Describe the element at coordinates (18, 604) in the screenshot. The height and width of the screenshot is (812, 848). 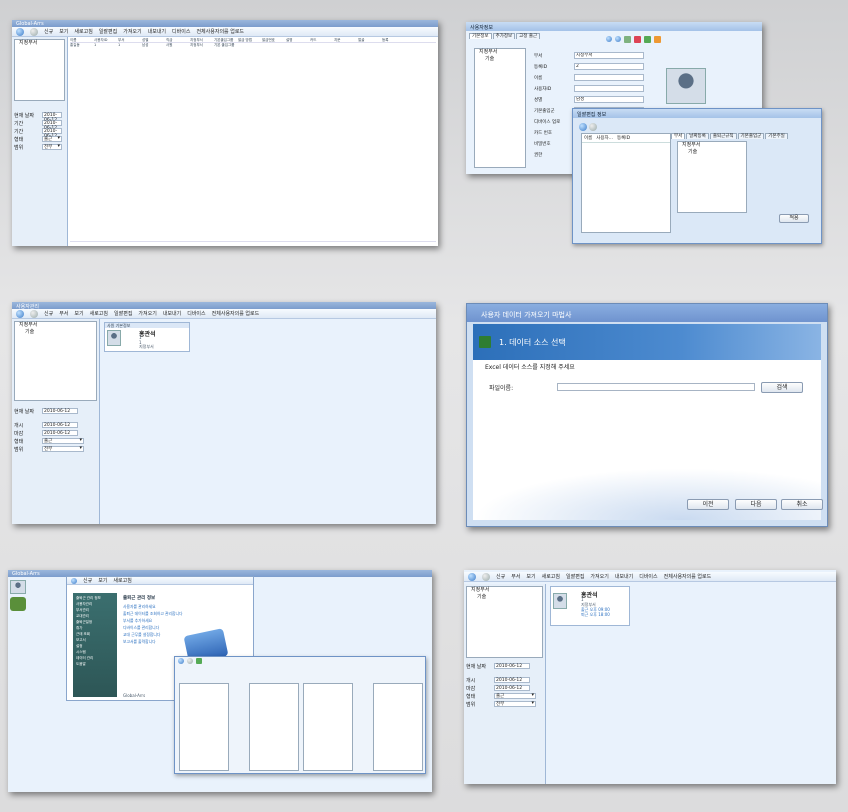
I see `device-icon` at that location.